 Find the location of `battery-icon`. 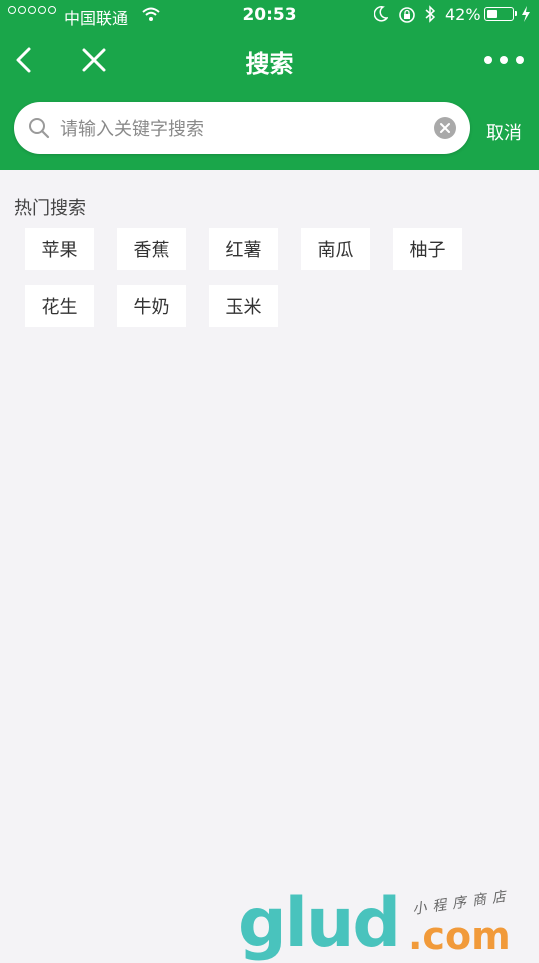

battery-icon is located at coordinates (500, 14).